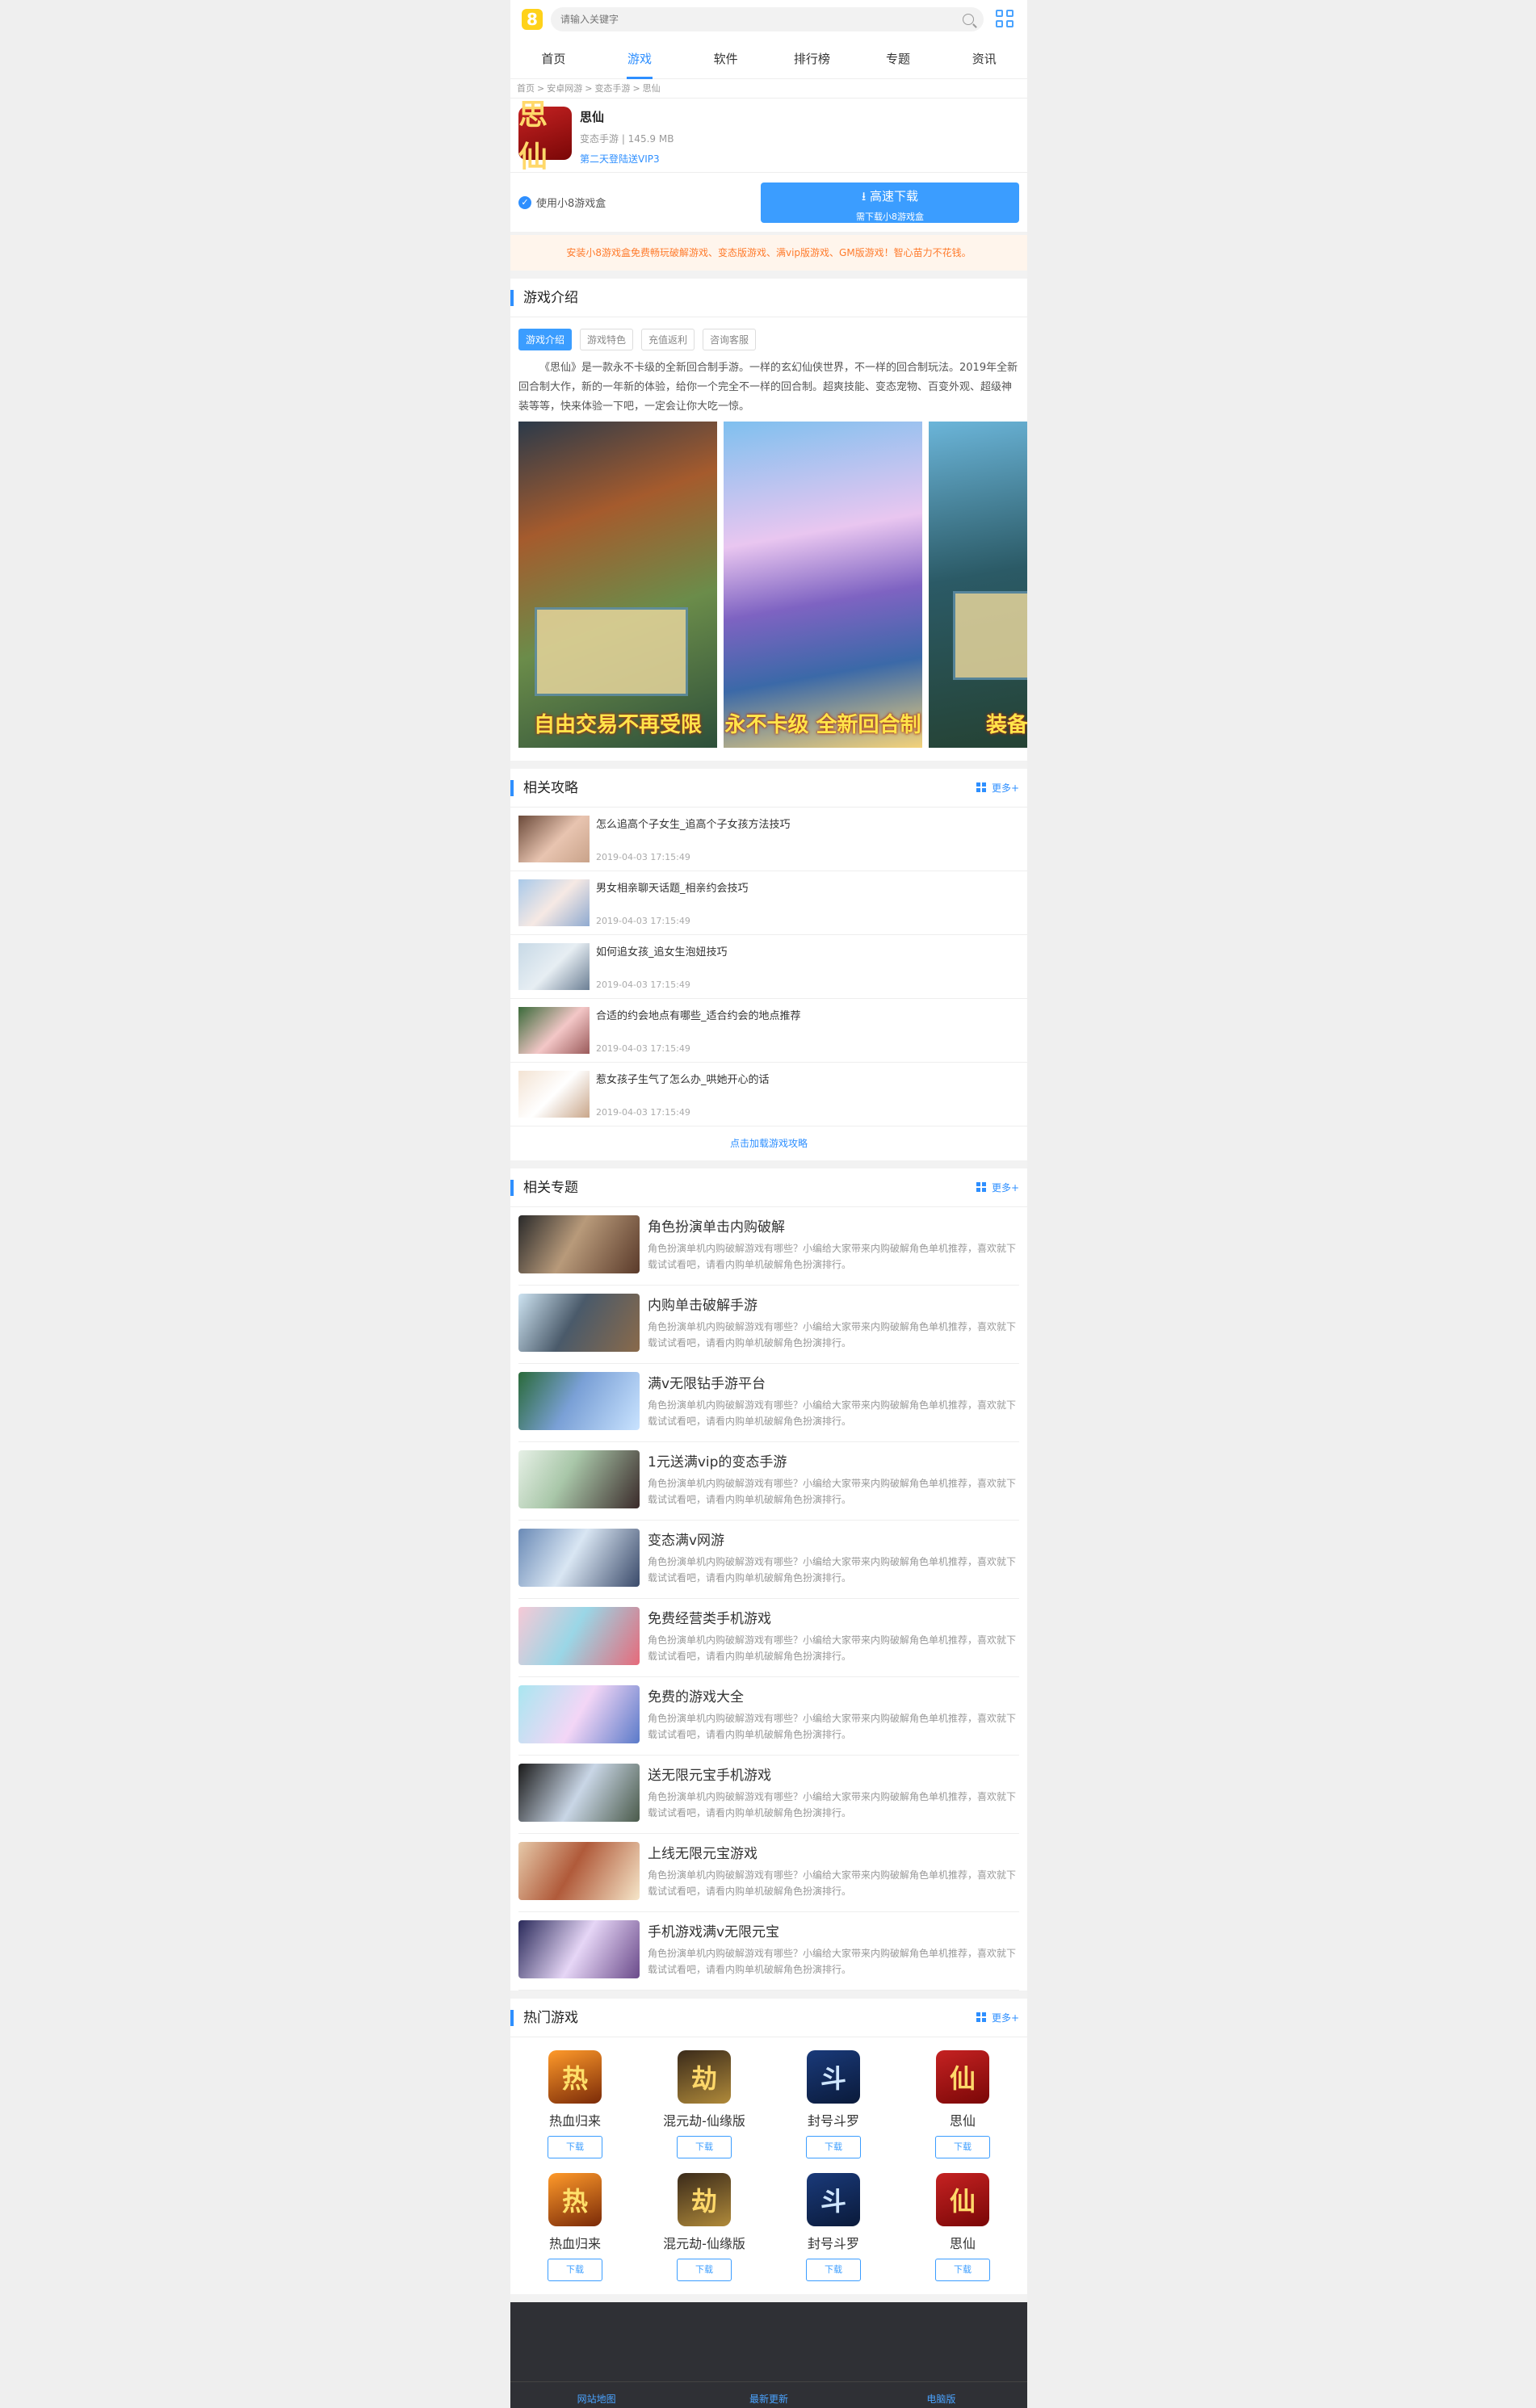  Describe the element at coordinates (639, 202) in the screenshot. I see `game-box-checkbox: ✓ 使用小8游戏盒` at that location.